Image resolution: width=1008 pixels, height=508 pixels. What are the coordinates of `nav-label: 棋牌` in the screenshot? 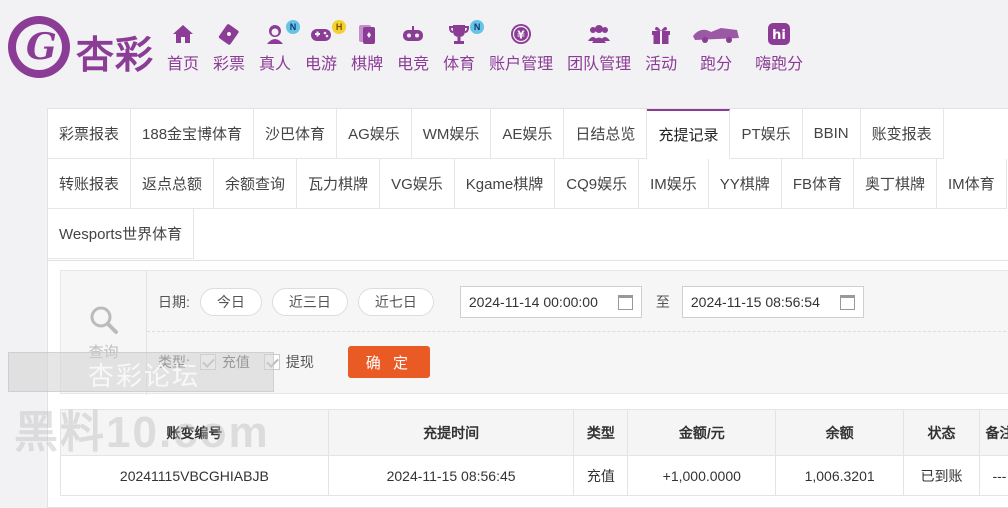 It's located at (367, 62).